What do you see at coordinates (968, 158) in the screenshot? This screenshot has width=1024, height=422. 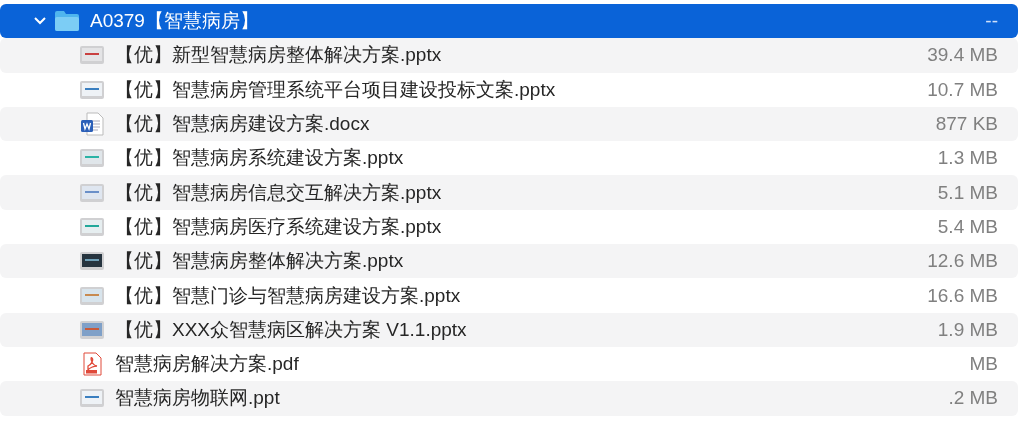 I see `file-size: 1.3 MB` at bounding box center [968, 158].